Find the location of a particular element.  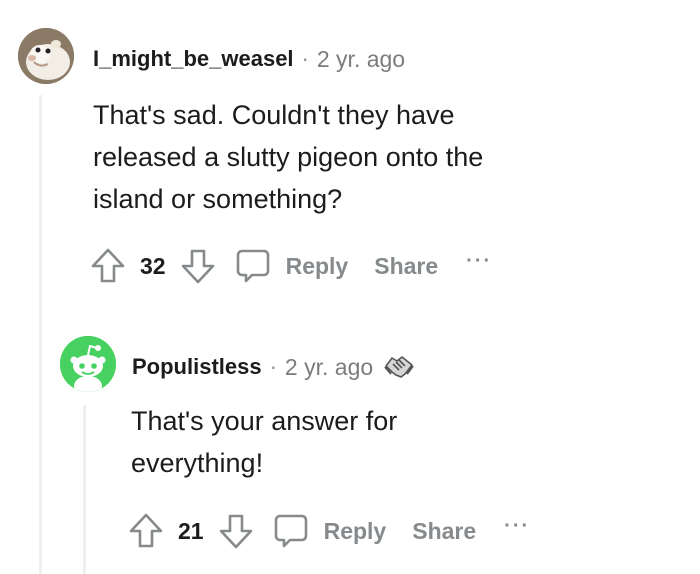

thread-line-root is located at coordinates (40, 334).